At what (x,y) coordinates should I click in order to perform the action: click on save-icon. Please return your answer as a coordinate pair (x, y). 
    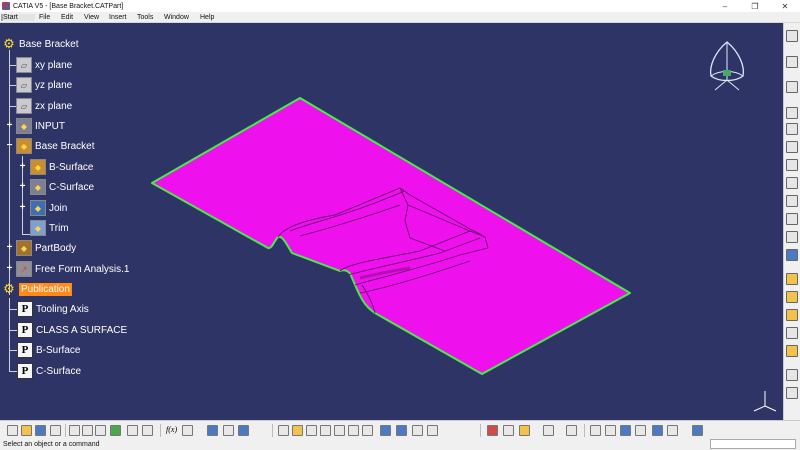
    Looking at the image, I should click on (40, 430).